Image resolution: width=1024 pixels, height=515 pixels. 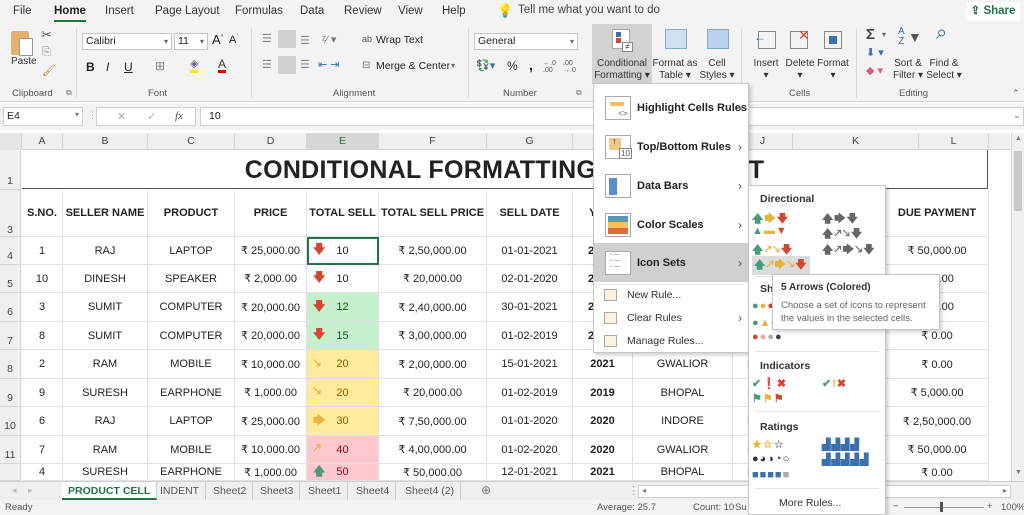 What do you see at coordinates (530, 393) in the screenshot?
I see `cell-date: 01-02-2019` at bounding box center [530, 393].